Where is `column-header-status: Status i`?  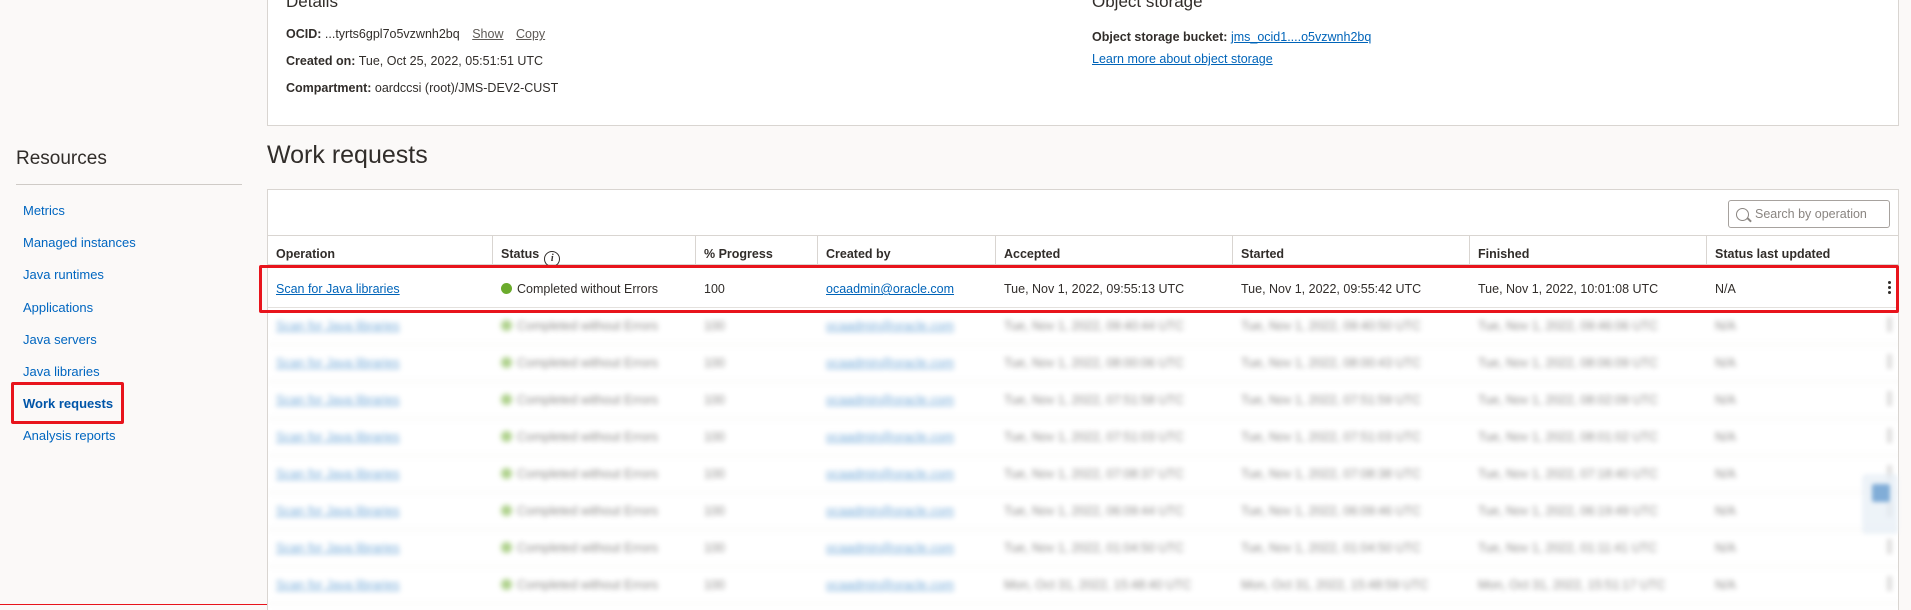
column-header-status: Status i is located at coordinates (594, 251).